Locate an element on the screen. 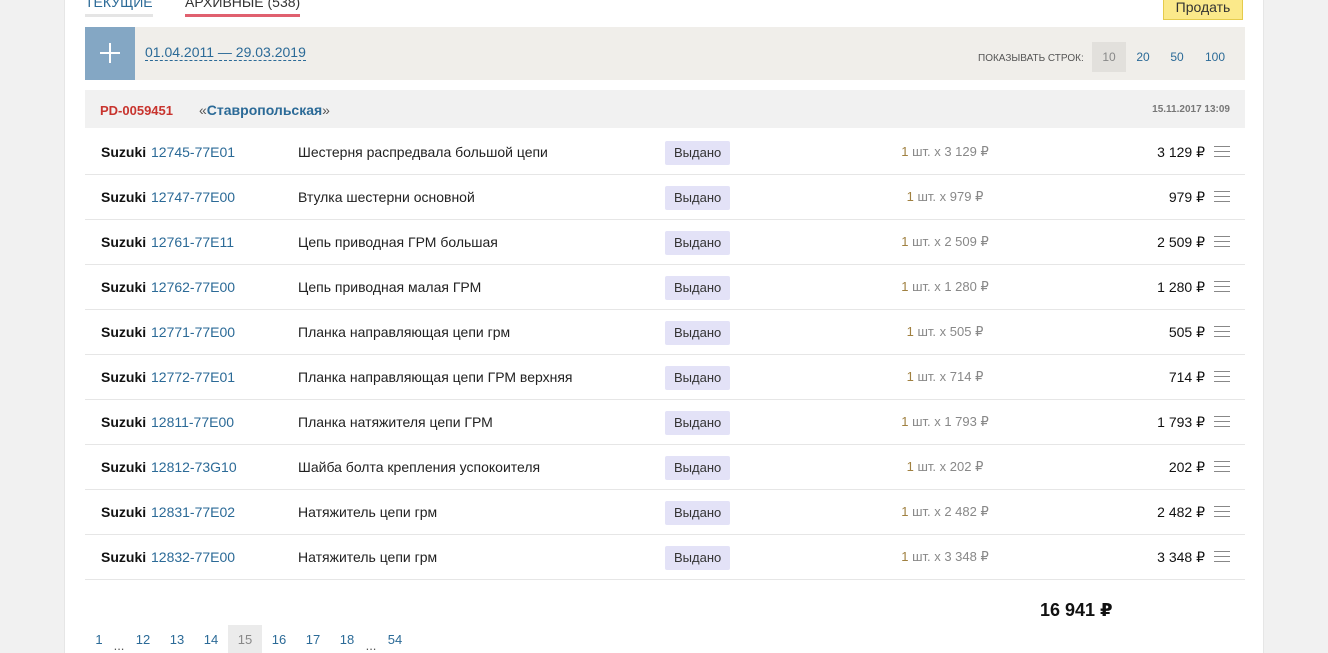 This screenshot has height=653, width=1328. item-qty-unit-price: шт. x 3 348 ₽ is located at coordinates (948, 556).